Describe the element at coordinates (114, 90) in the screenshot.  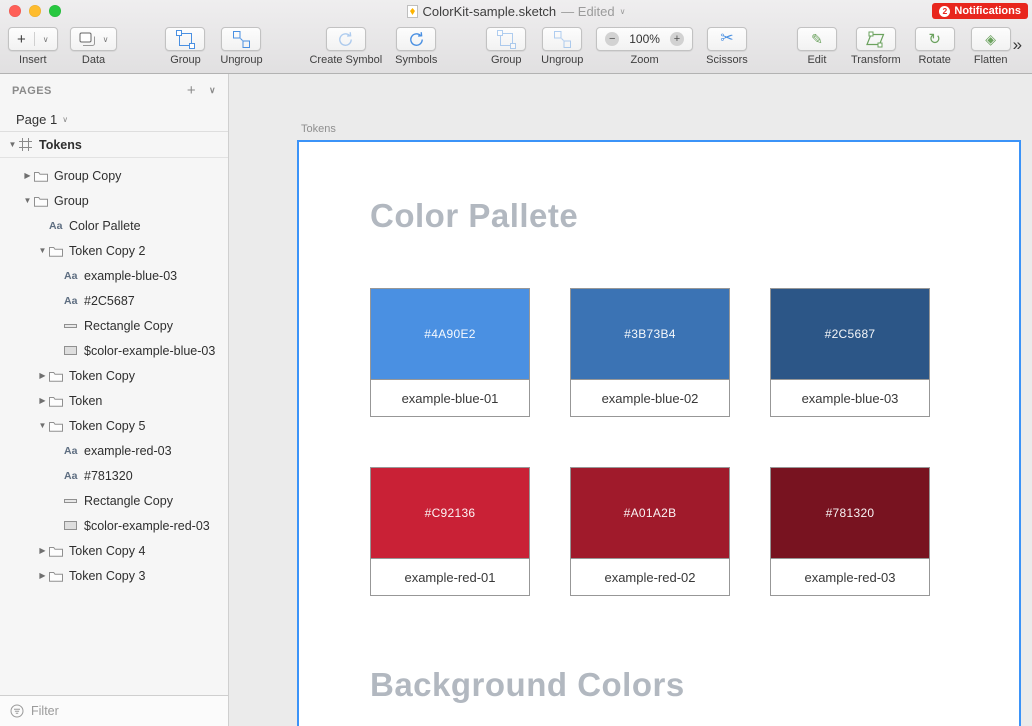
I see `pages-header: PAGES + ∨` at that location.